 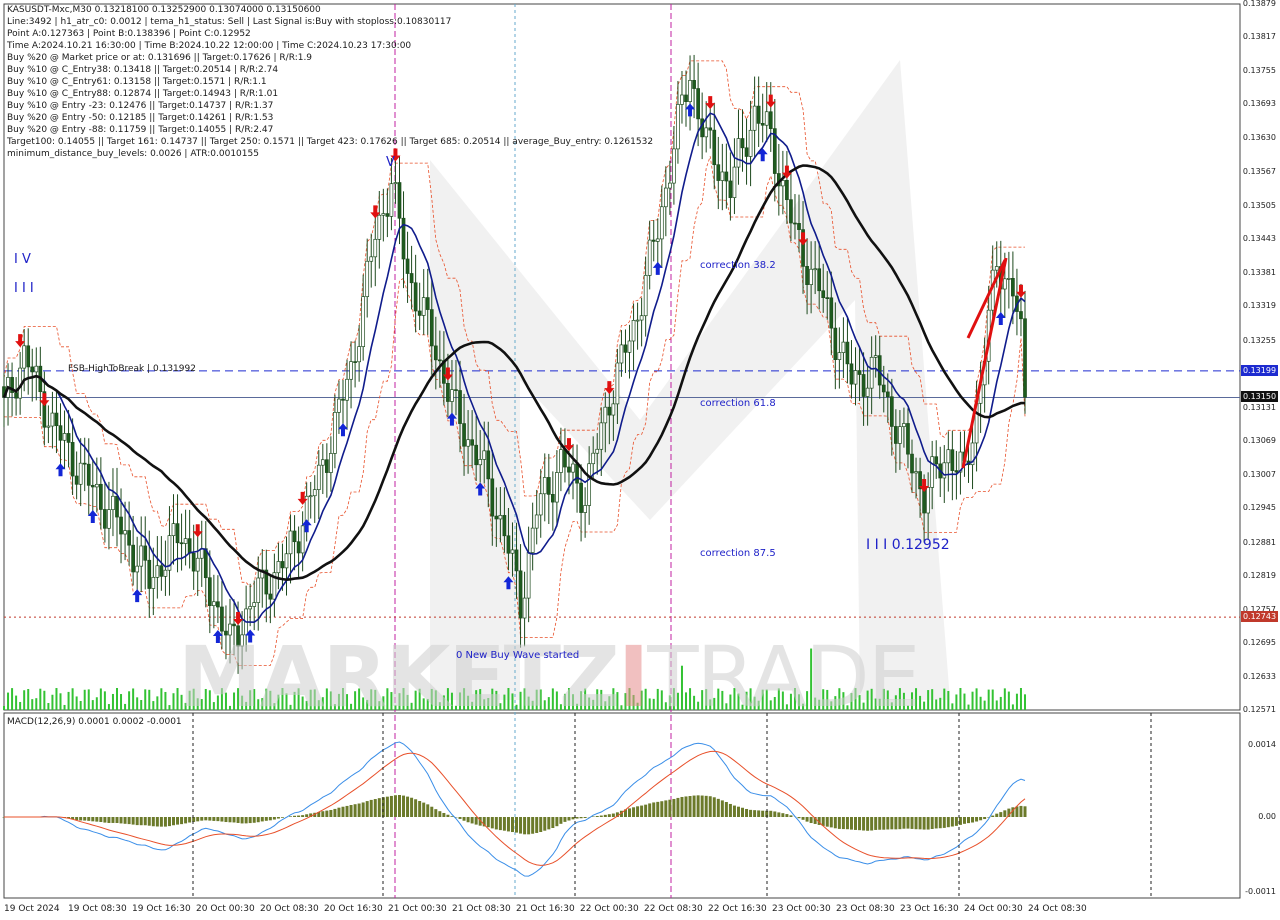 What do you see at coordinates (289, 909) in the screenshot?
I see `time-tick-label: 20 Oct 08:30` at bounding box center [289, 909].